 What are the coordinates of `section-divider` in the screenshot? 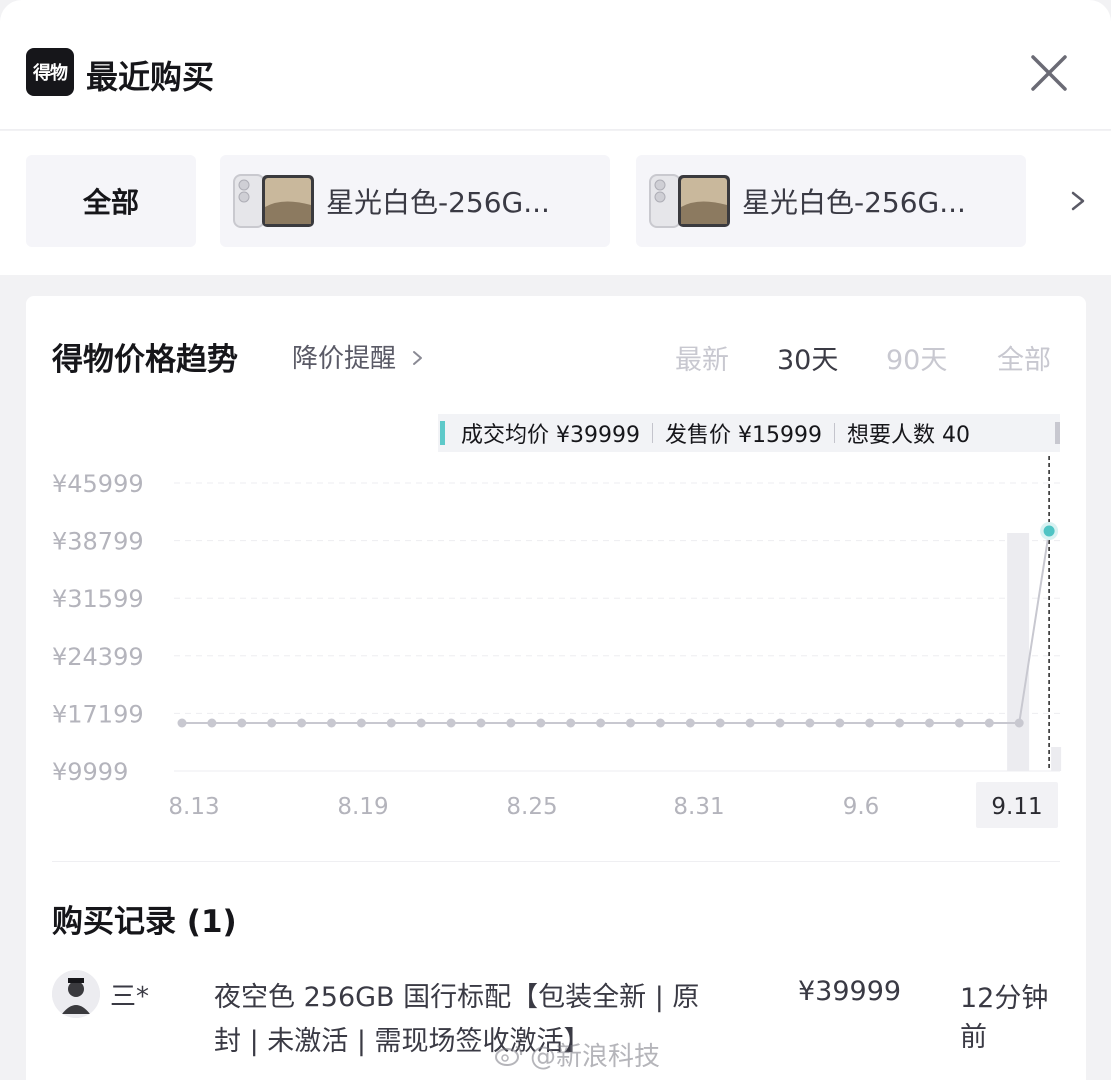 It's located at (556, 861).